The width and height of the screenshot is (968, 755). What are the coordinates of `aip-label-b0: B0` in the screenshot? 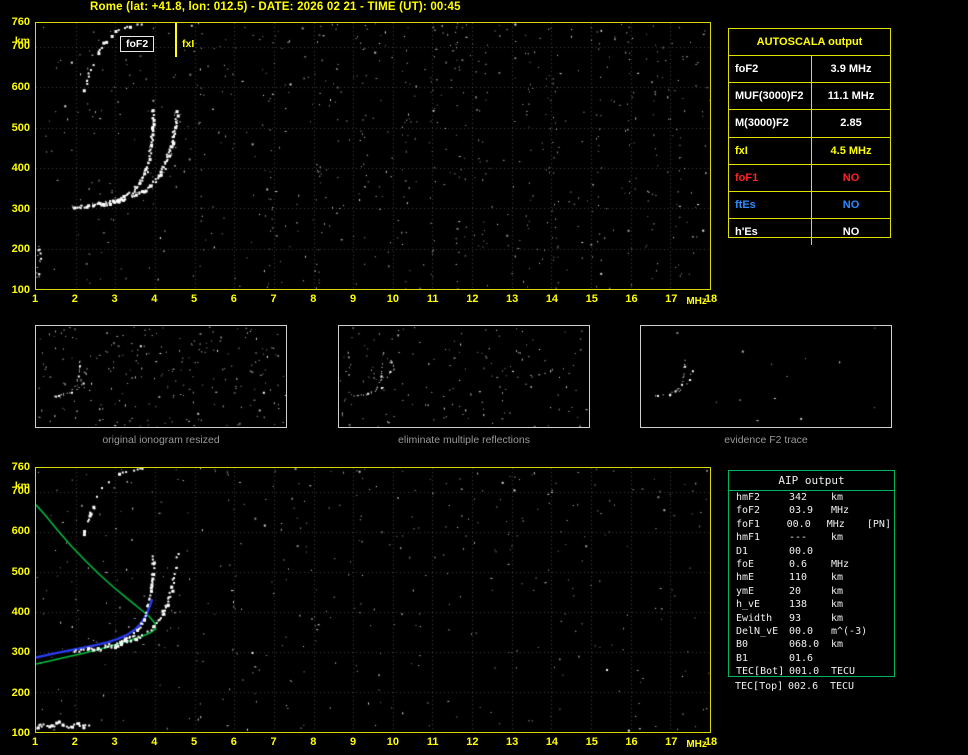 It's located at (742, 645).